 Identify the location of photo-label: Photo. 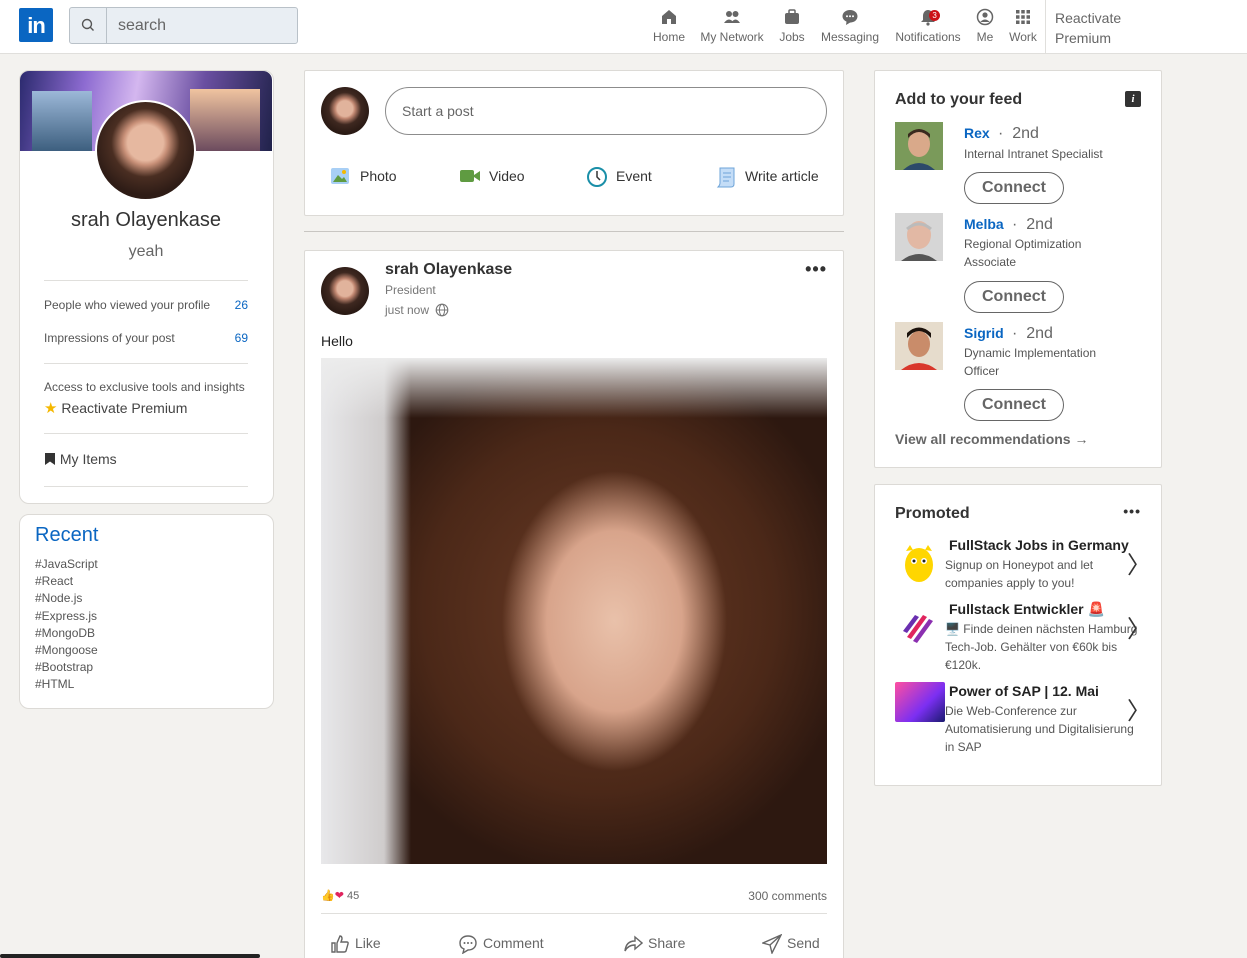
(378, 176).